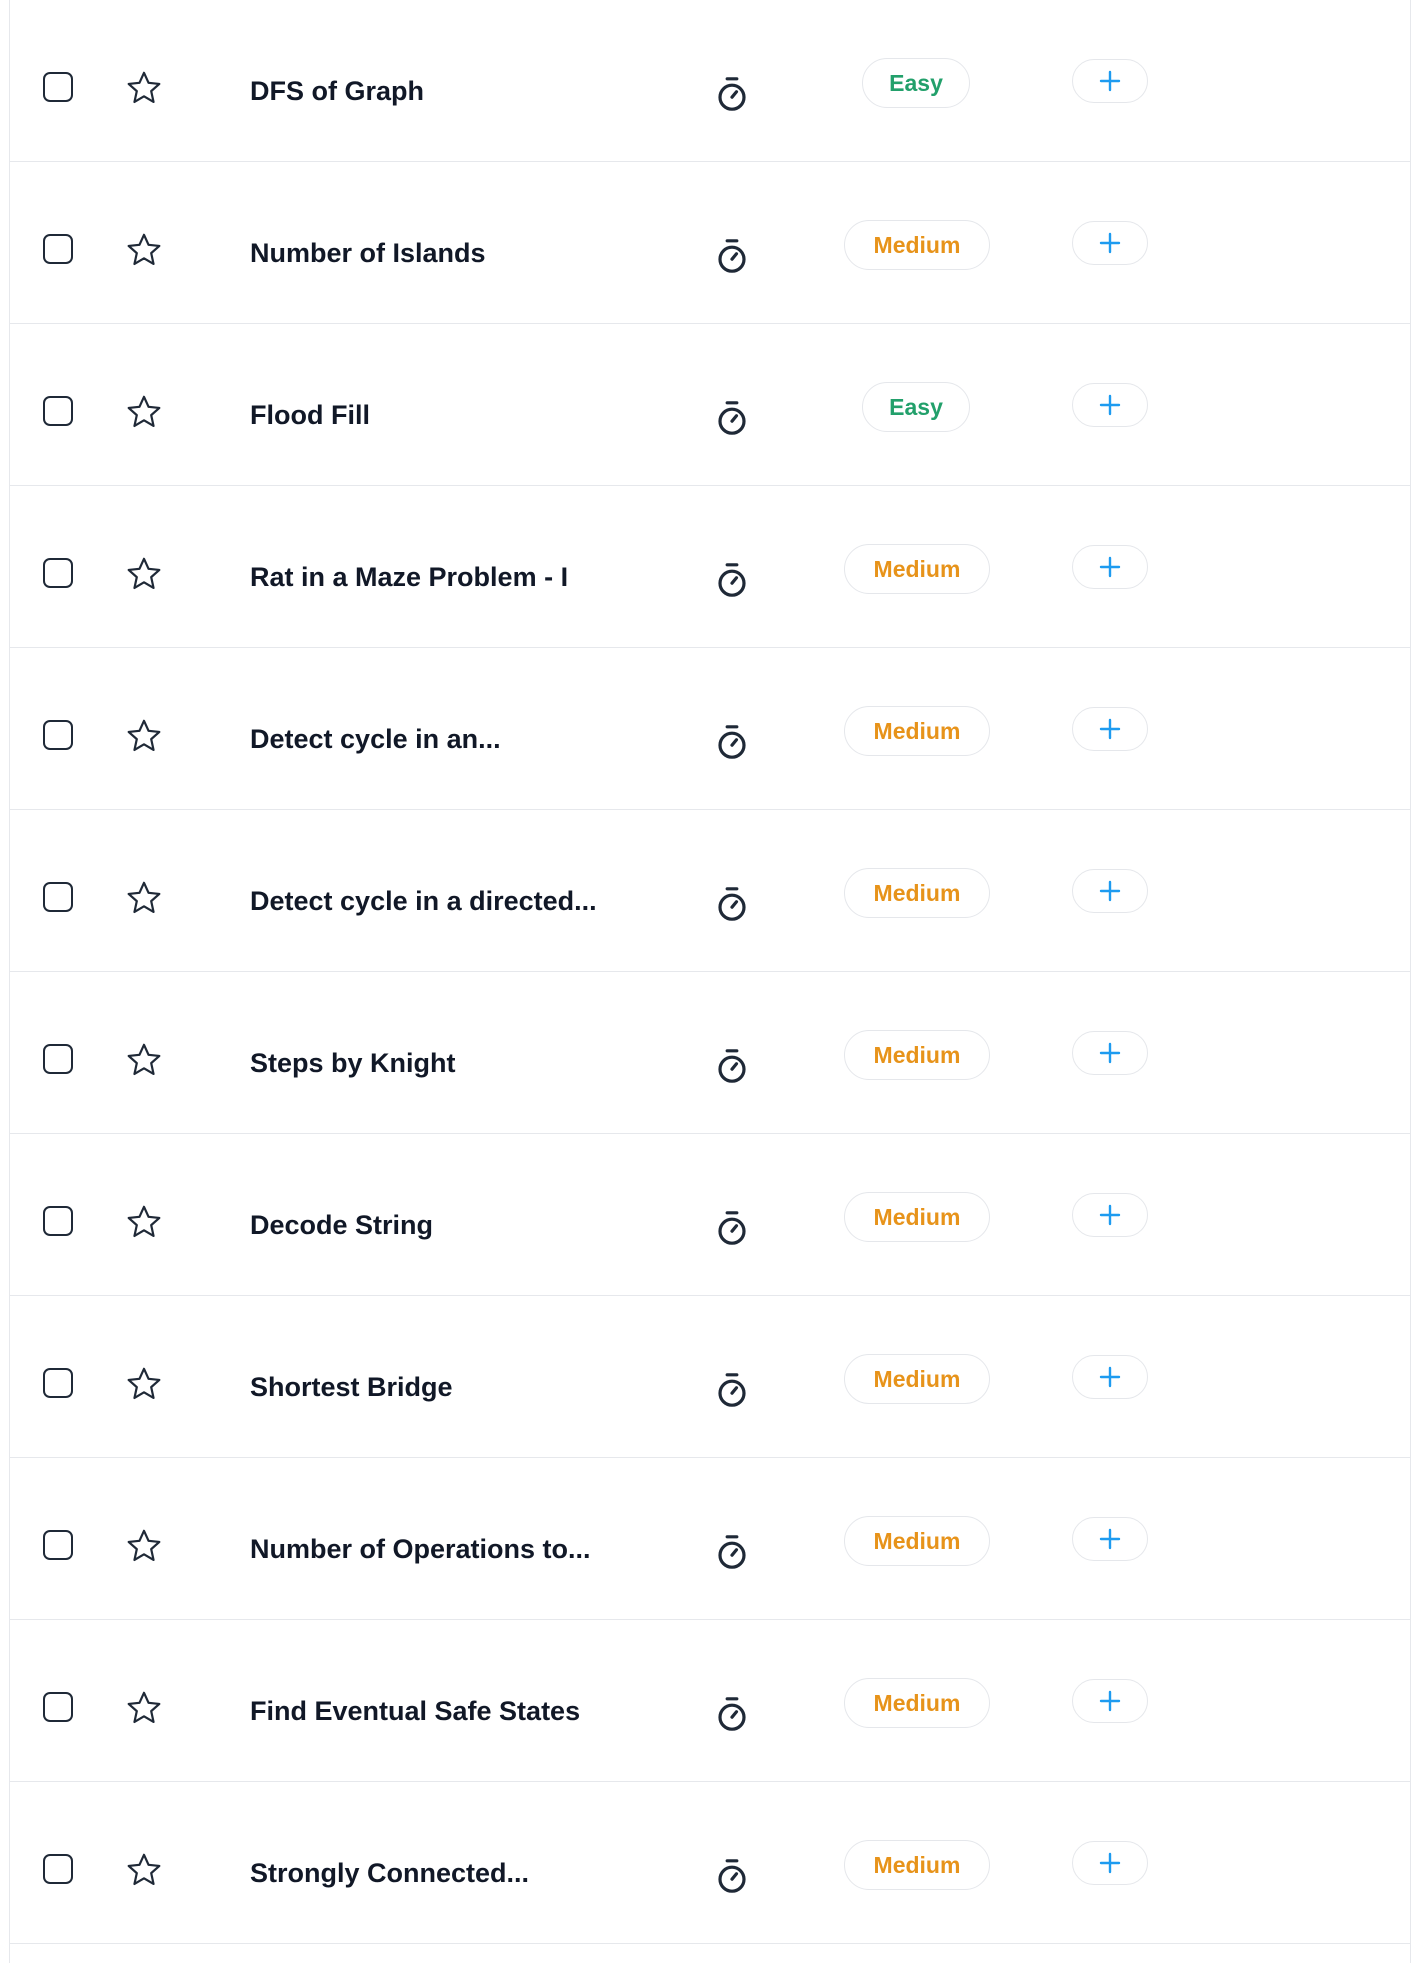 The height and width of the screenshot is (1963, 1420). Describe the element at coordinates (710, 1701) in the screenshot. I see `table-row: Find Eventual Safe States Medium` at that location.